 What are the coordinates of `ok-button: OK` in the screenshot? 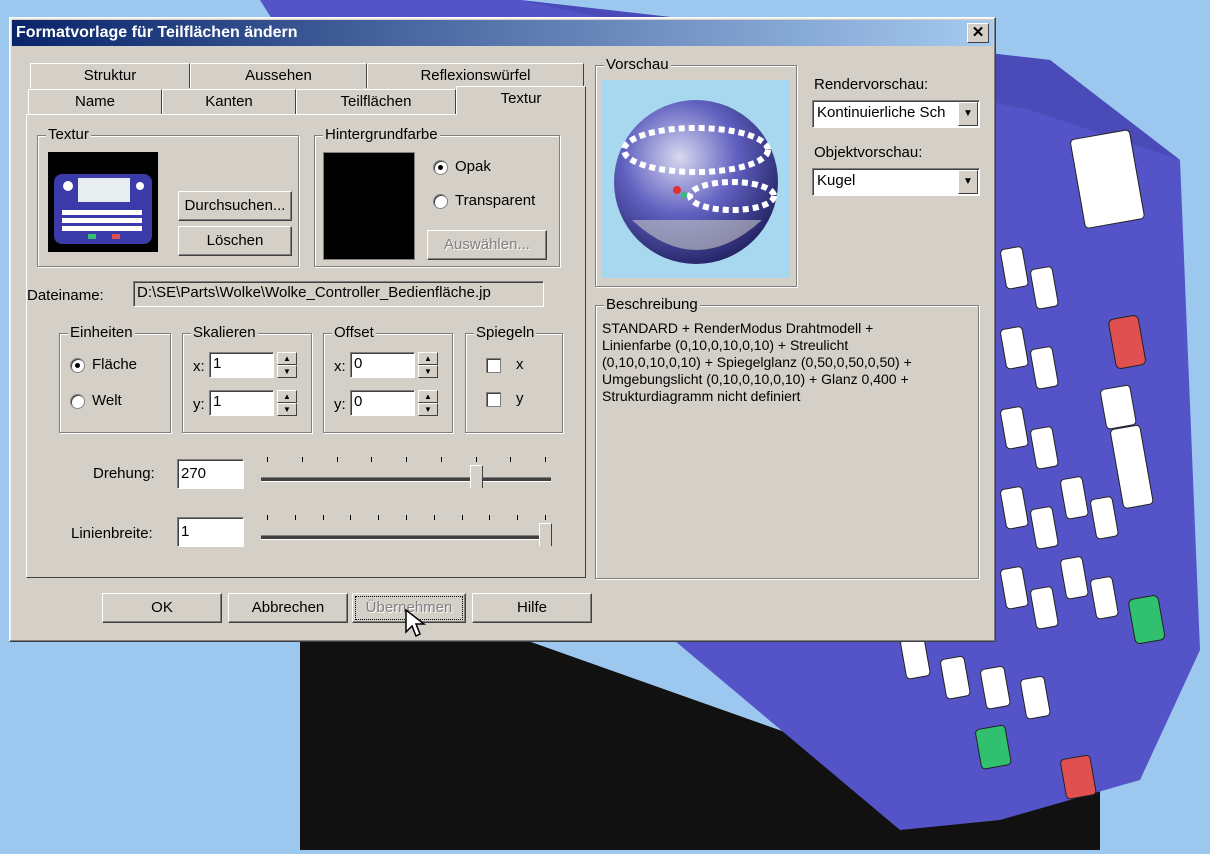 It's located at (162, 608).